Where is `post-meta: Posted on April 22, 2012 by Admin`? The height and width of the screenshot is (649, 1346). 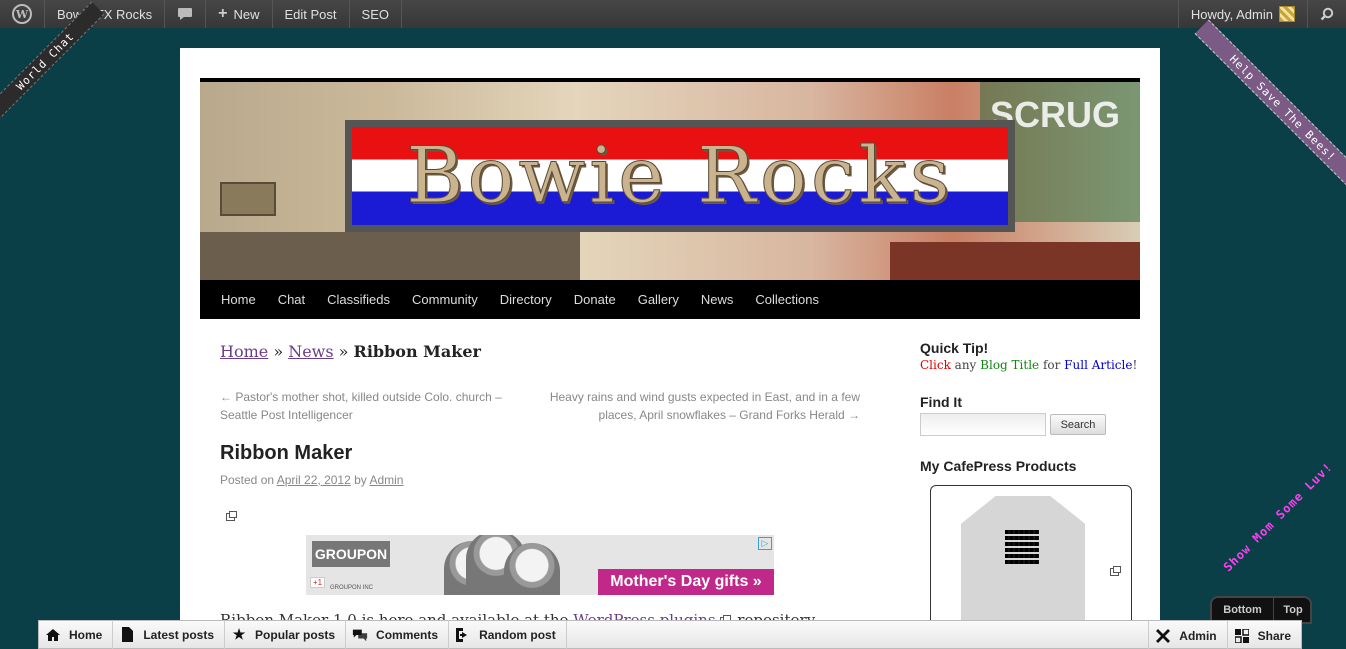 post-meta: Posted on April 22, 2012 by Admin is located at coordinates (311, 480).